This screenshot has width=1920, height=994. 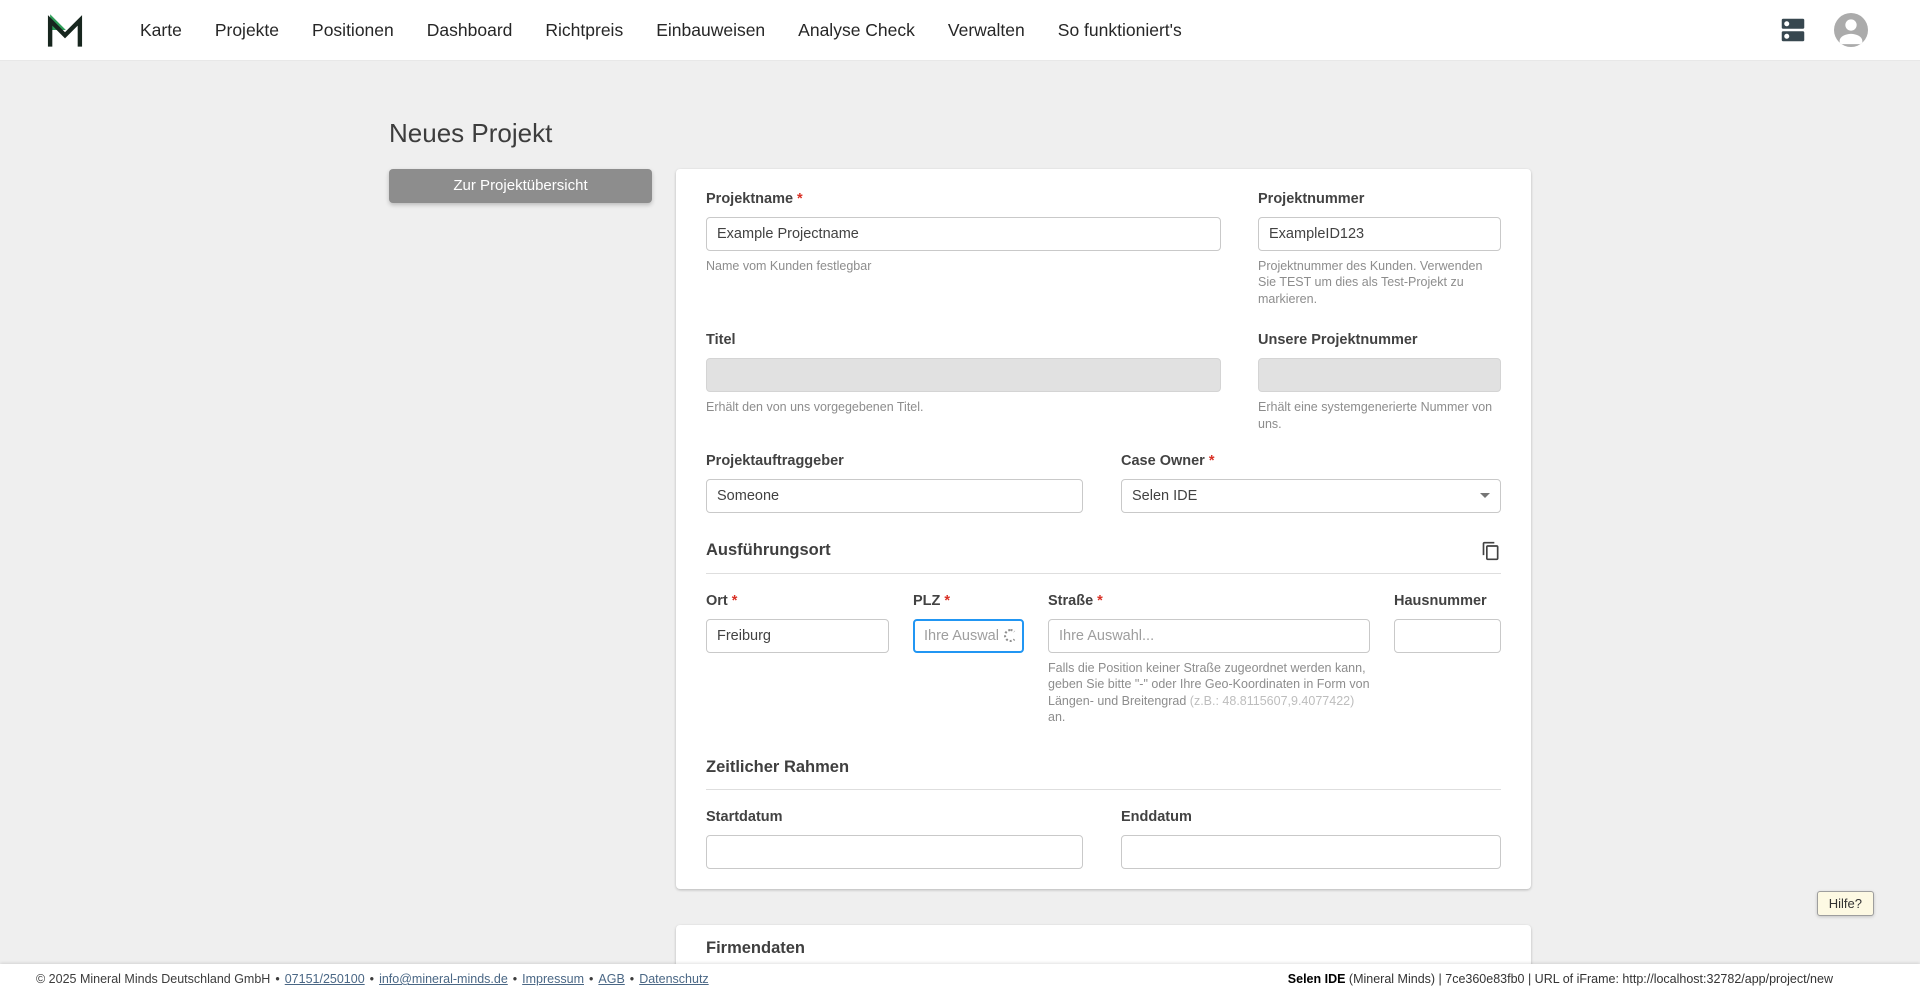 I want to click on startdatum-input, so click(x=894, y=851).